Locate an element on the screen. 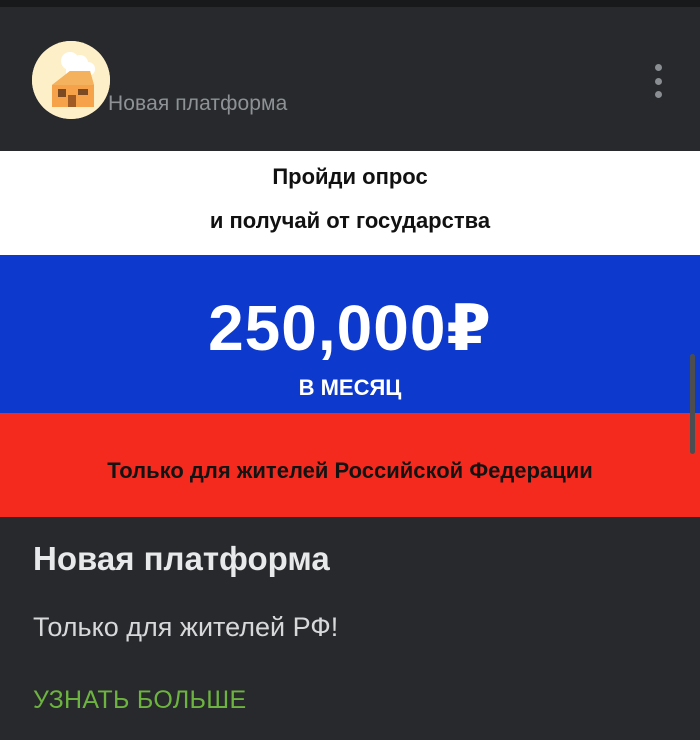  more-vertical-icon is located at coordinates (659, 81).